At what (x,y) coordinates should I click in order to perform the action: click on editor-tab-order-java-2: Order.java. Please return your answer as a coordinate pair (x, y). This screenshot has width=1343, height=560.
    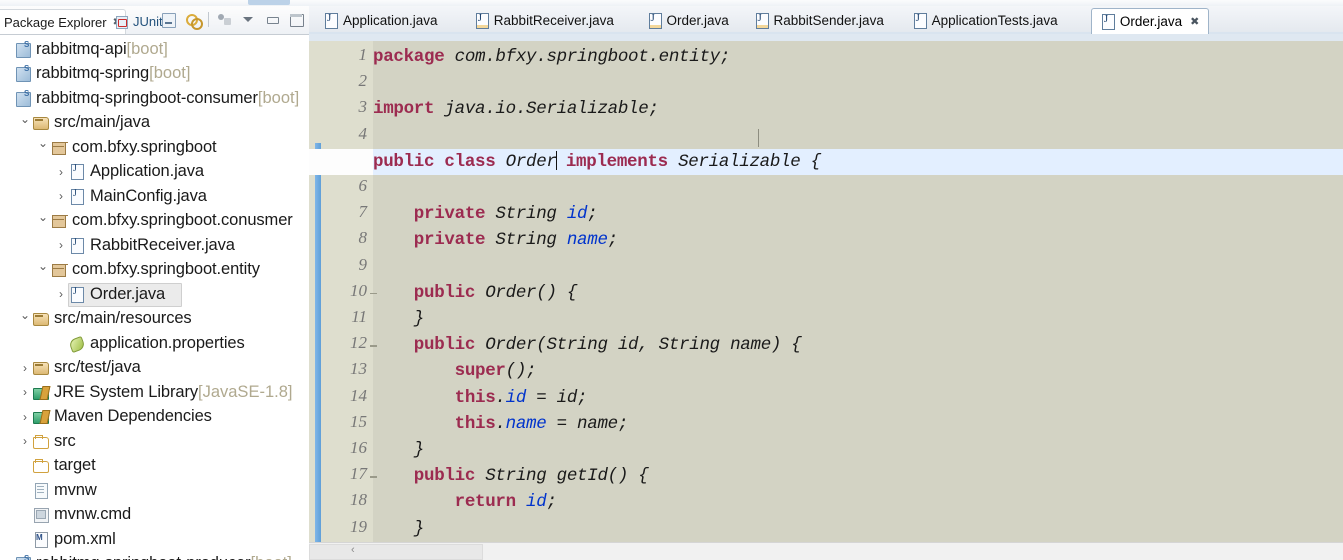
    Looking at the image, I should click on (688, 20).